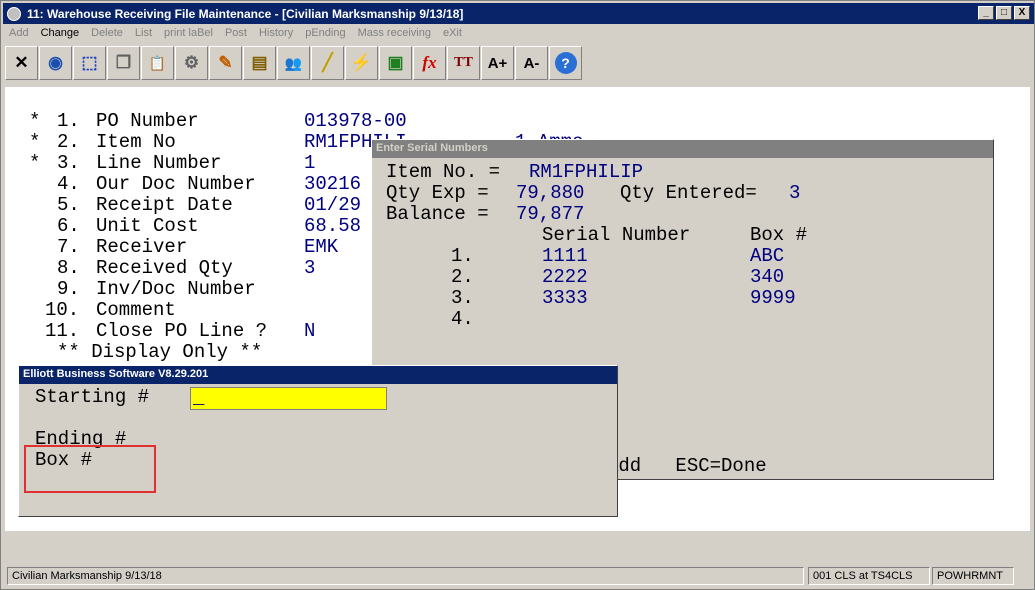 The image size is (1035, 590). I want to click on field-10-num: 10., so click(62, 310).